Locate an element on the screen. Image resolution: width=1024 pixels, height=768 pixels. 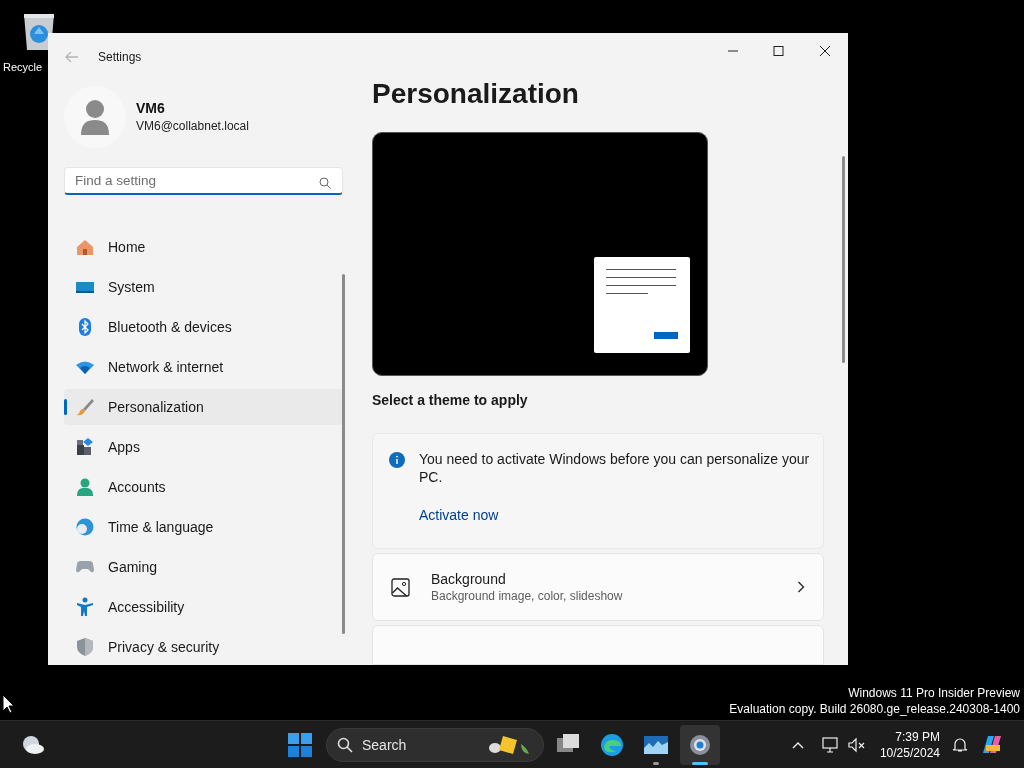
maximize-icon is located at coordinates (779, 51).